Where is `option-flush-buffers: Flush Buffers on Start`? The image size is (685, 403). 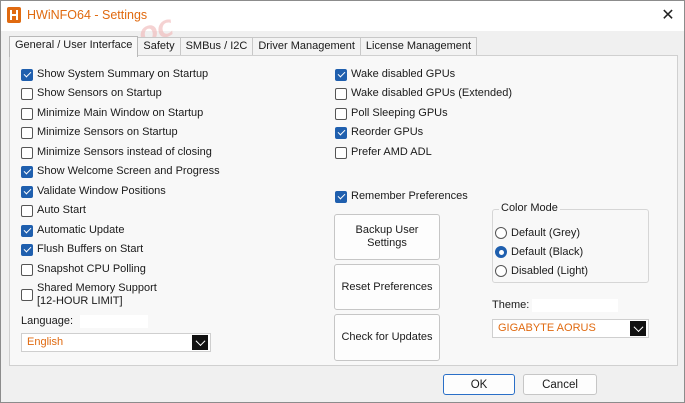 option-flush-buffers: Flush Buffers on Start is located at coordinates (82, 249).